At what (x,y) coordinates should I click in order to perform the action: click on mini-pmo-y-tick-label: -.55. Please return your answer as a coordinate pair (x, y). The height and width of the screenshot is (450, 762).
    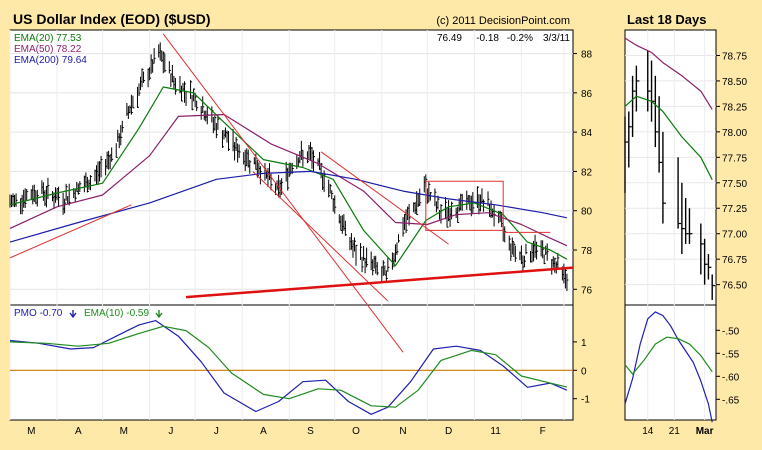
    Looking at the image, I should click on (731, 354).